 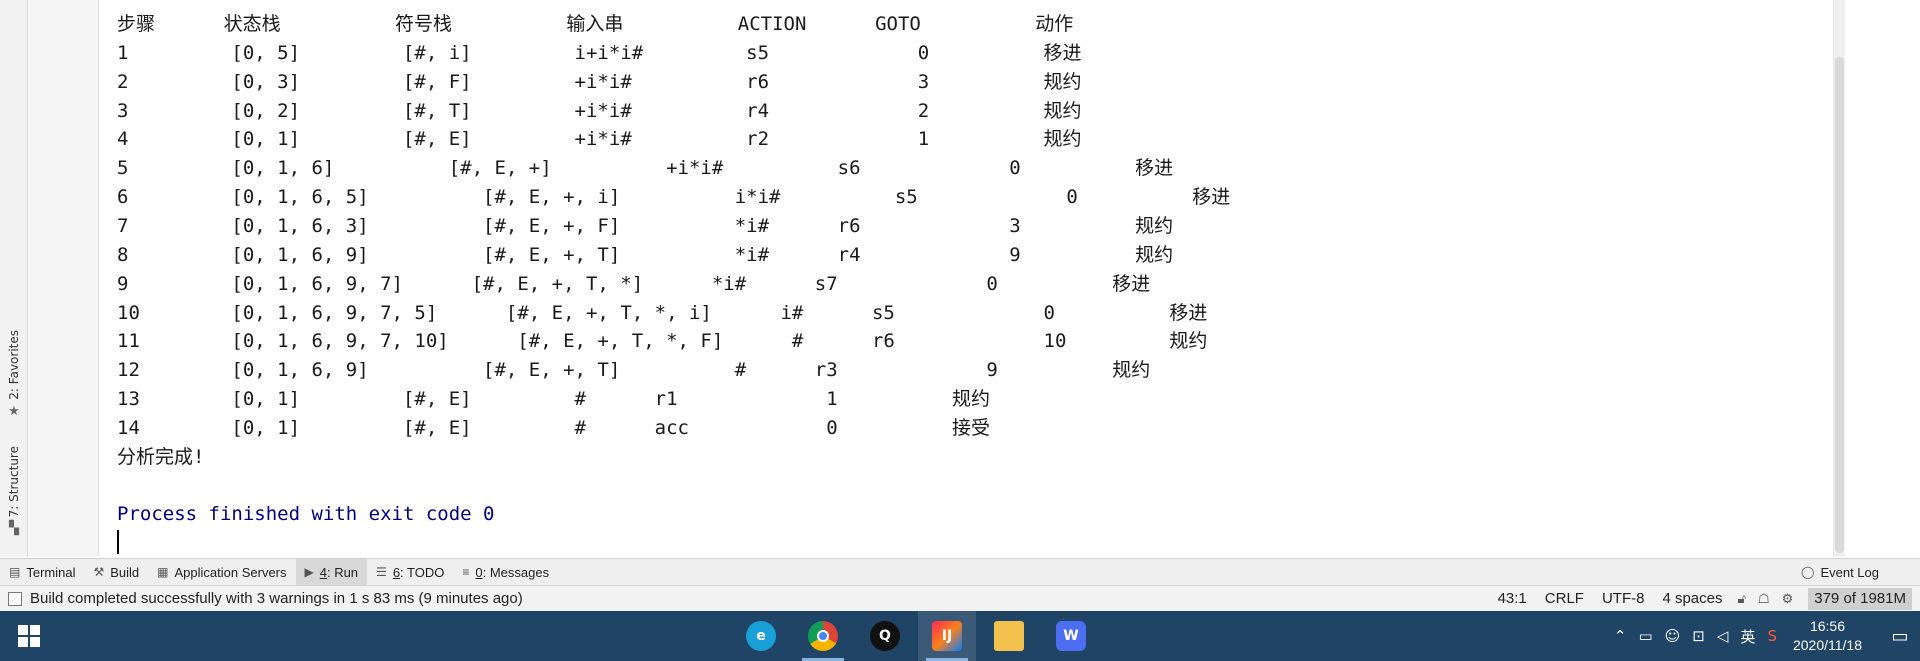 What do you see at coordinates (1623, 598) in the screenshot?
I see `file-encoding: UTF-8` at bounding box center [1623, 598].